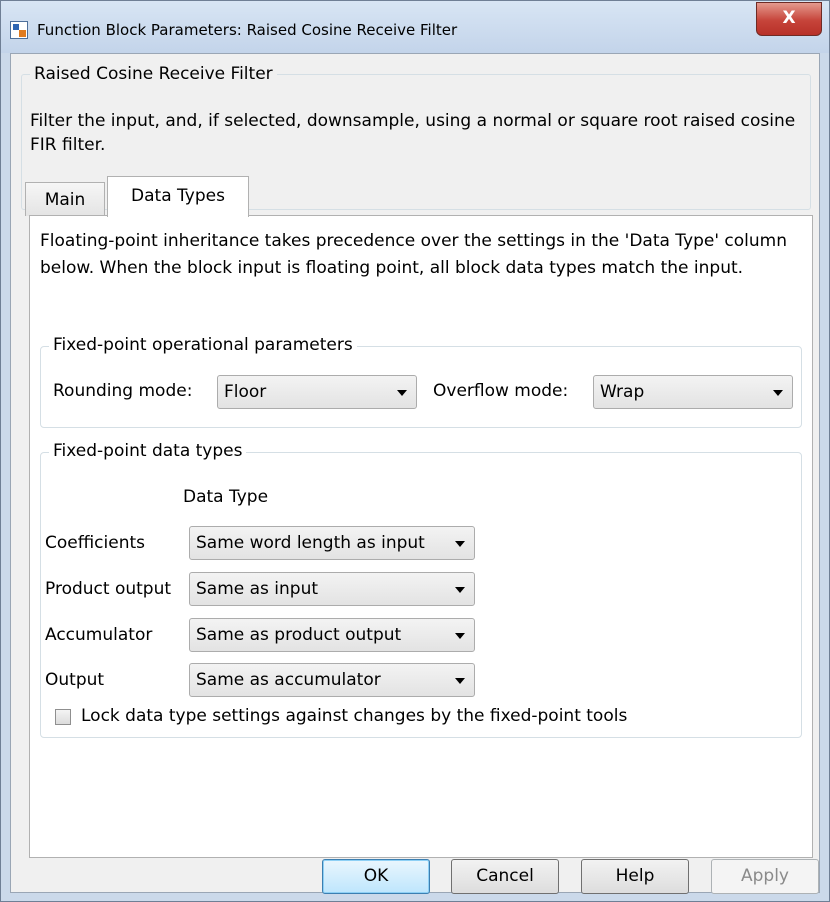  What do you see at coordinates (108, 589) in the screenshot?
I see `product-output-label: Product output` at bounding box center [108, 589].